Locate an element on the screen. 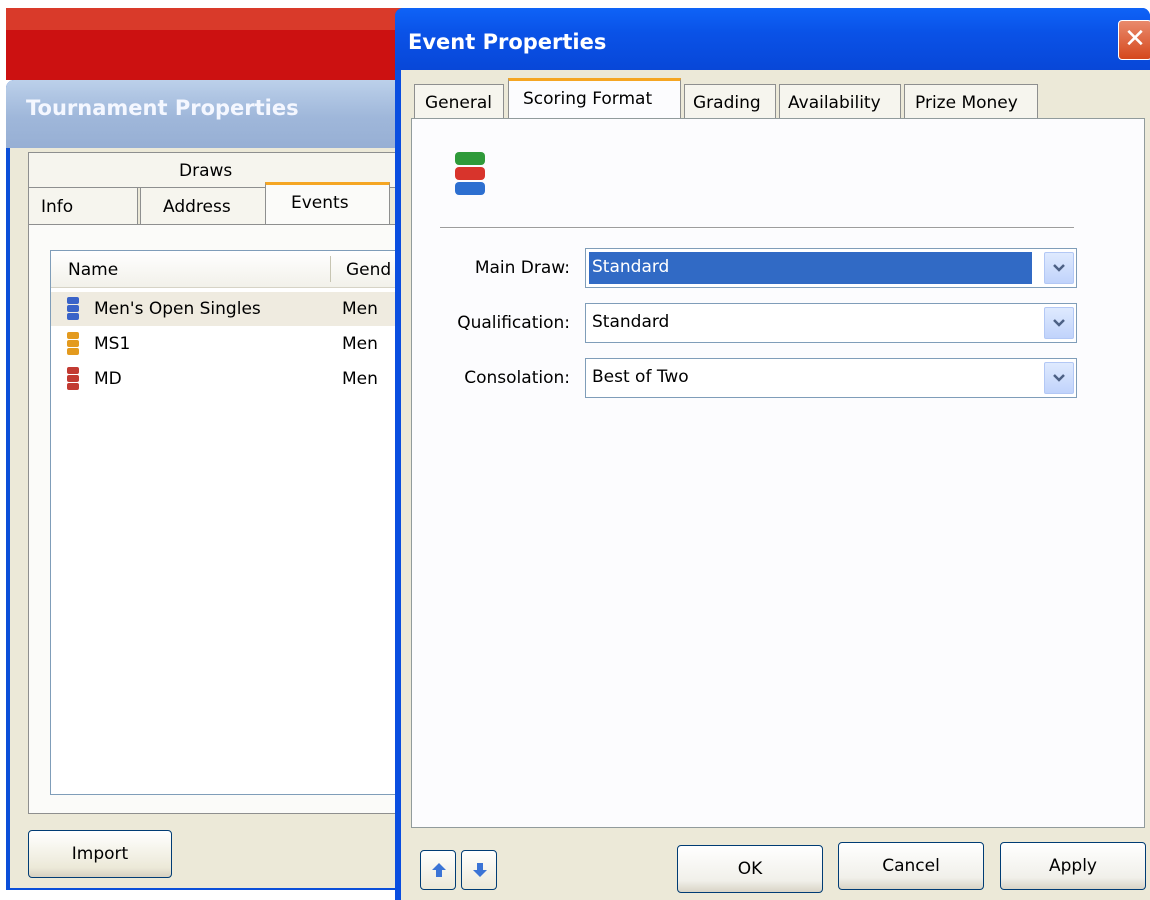  main-draw-label: Main Draw: is located at coordinates (522, 268).